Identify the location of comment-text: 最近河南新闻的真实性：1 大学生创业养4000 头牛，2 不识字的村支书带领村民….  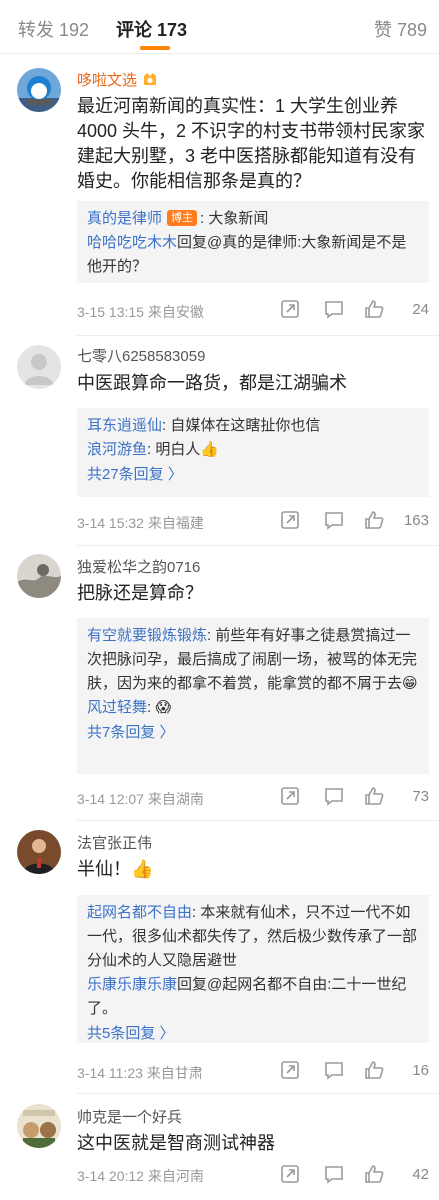
(251, 143).